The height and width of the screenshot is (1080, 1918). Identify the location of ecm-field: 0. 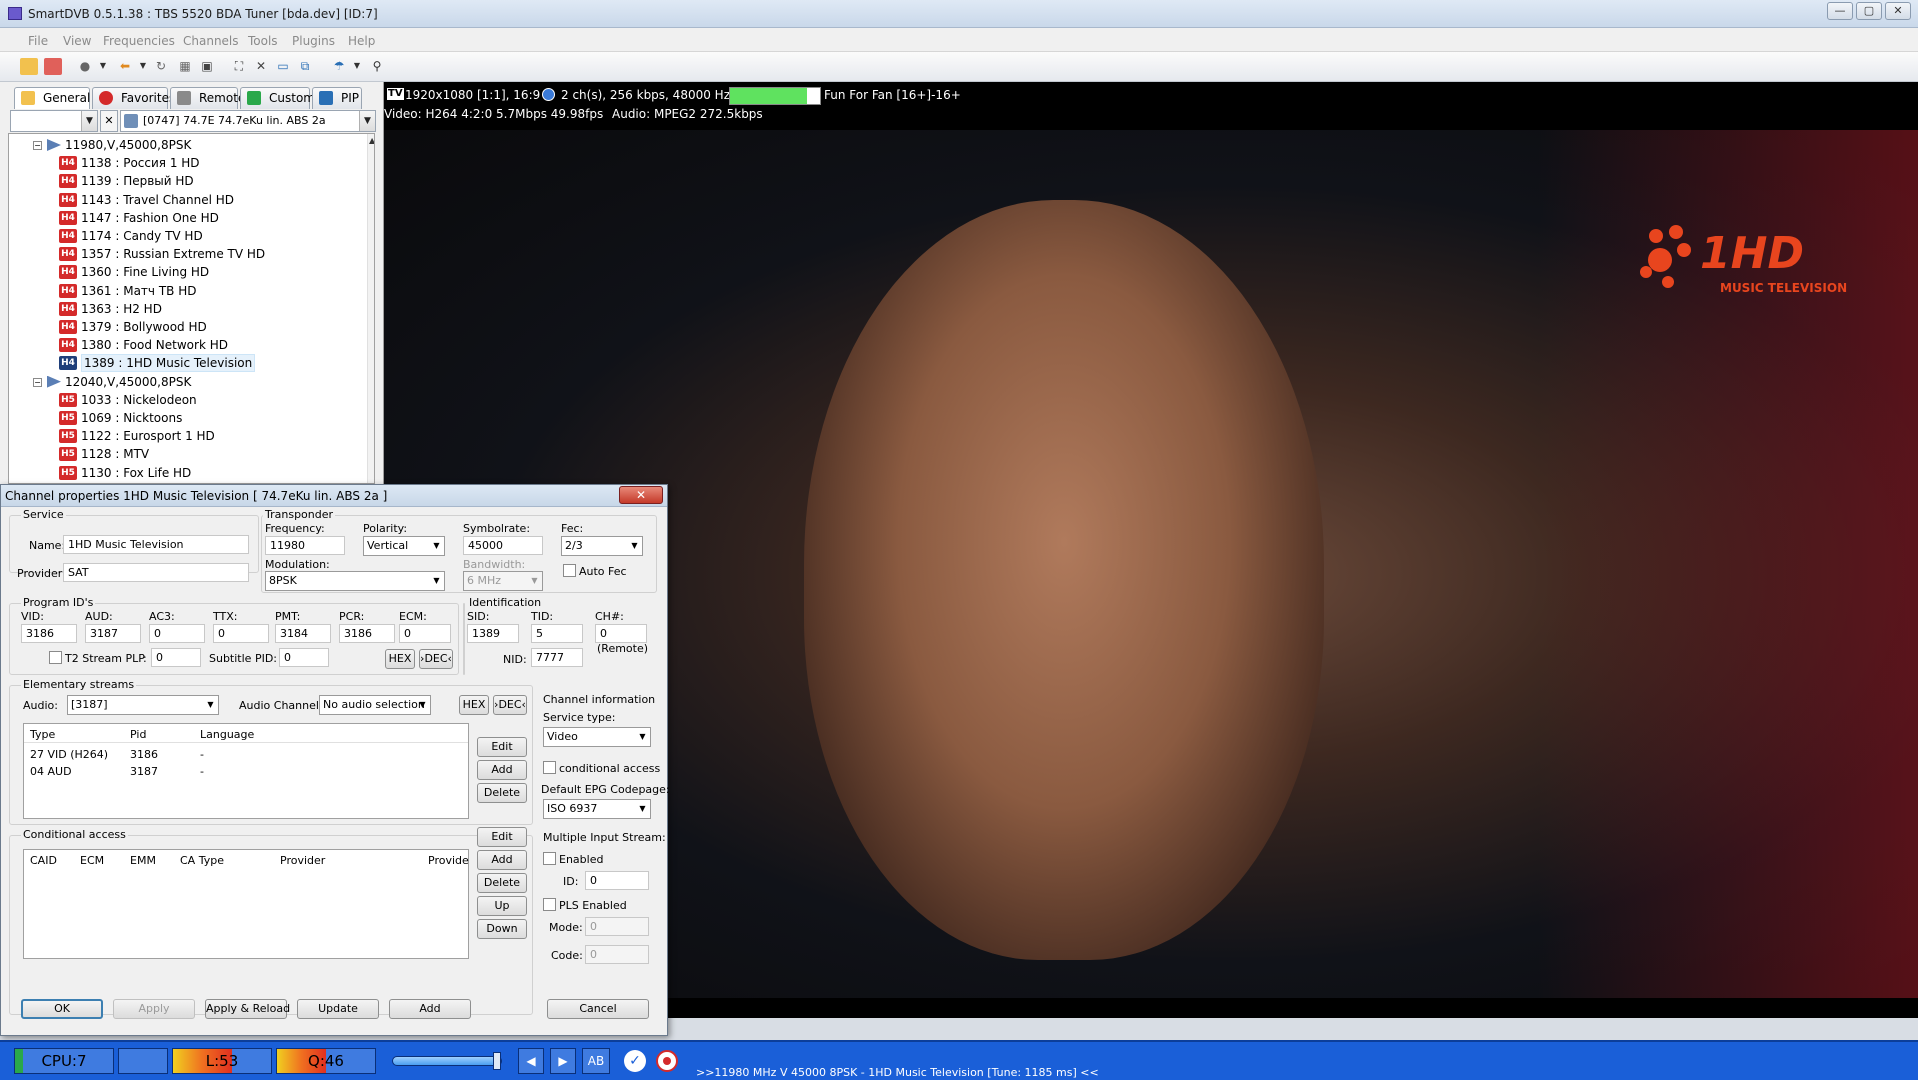
(425, 633).